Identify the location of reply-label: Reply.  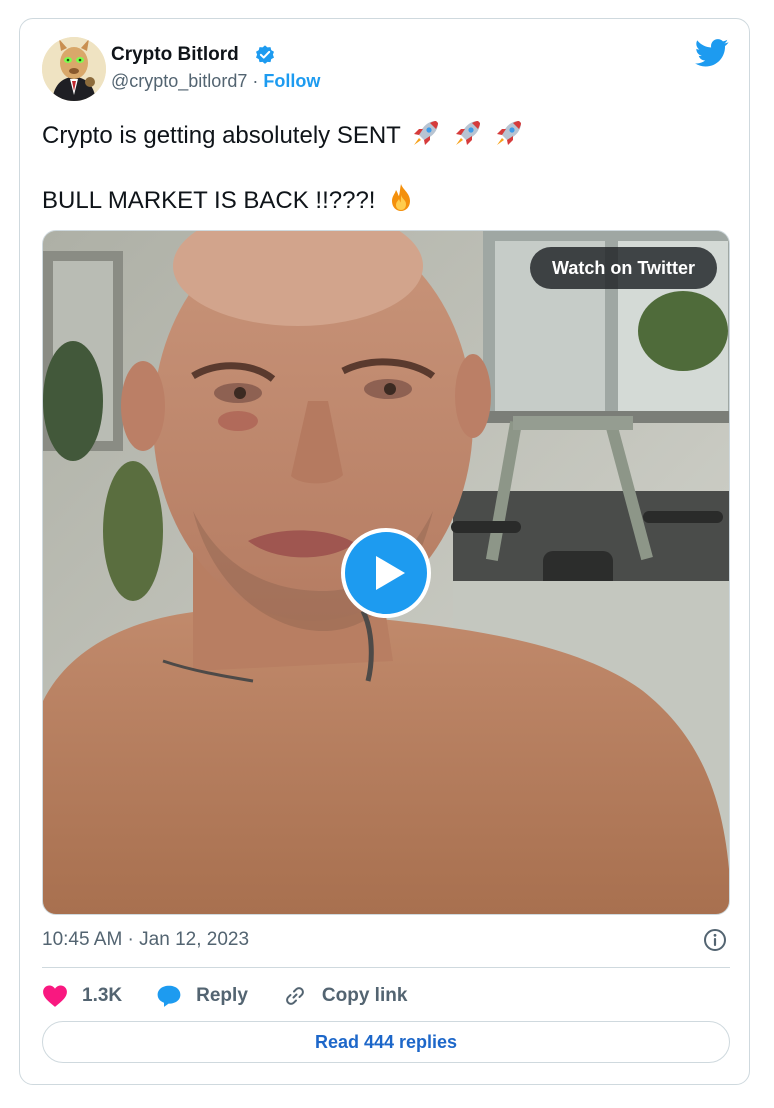
(222, 995).